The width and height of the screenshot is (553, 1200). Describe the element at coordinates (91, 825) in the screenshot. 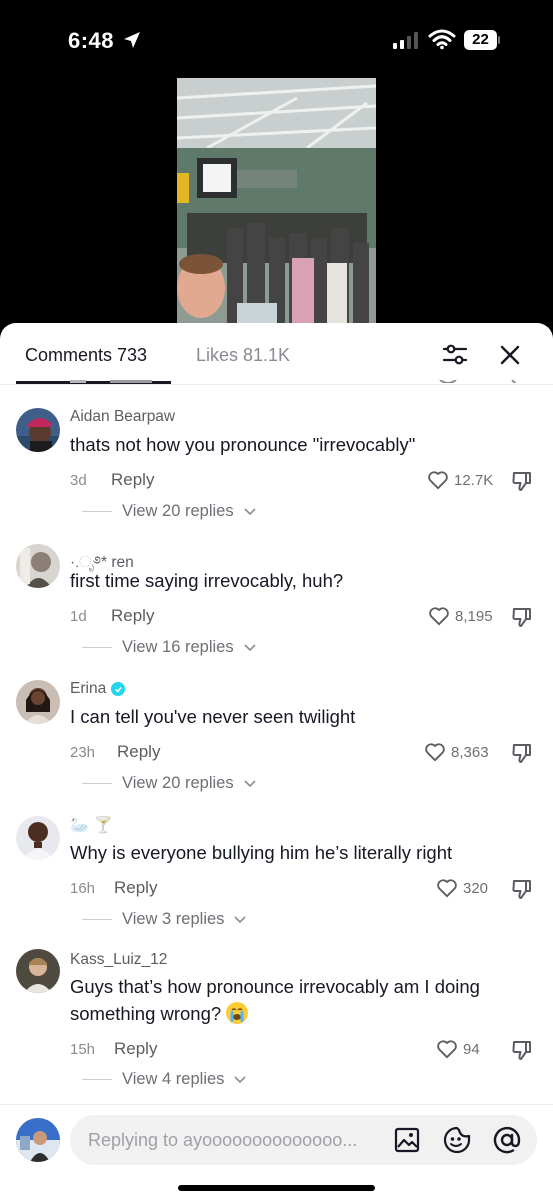

I see `comment-username: 🦢 🍸` at that location.